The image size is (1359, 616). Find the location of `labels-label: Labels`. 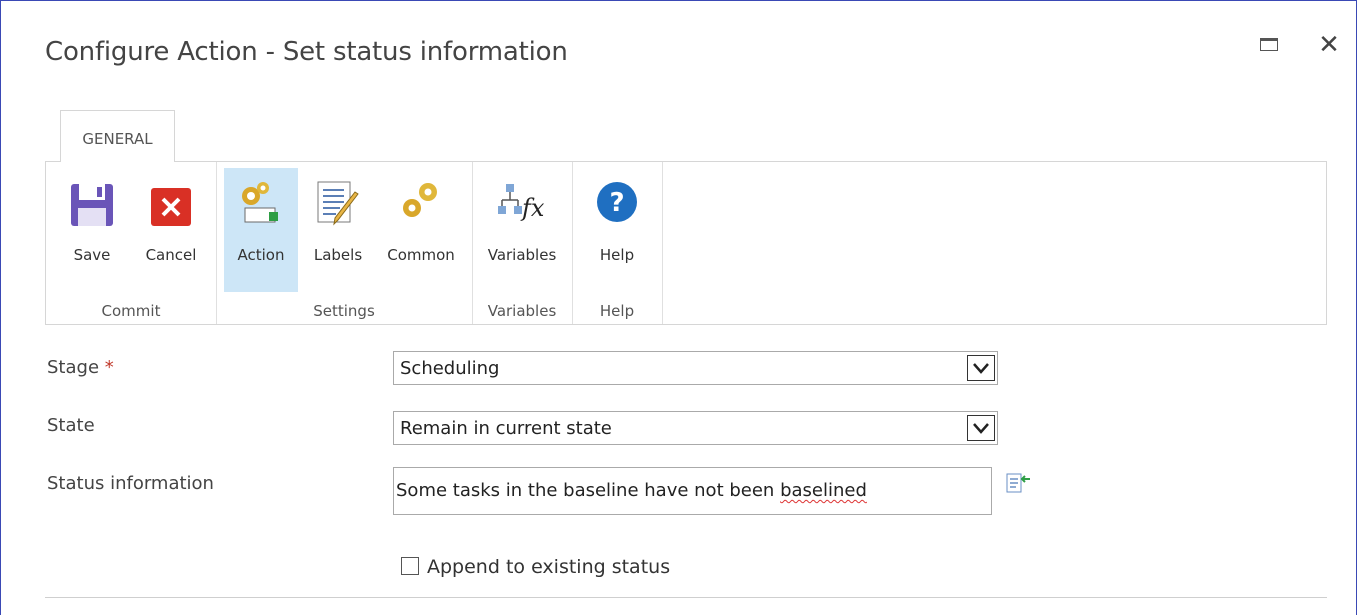

labels-label: Labels is located at coordinates (338, 255).